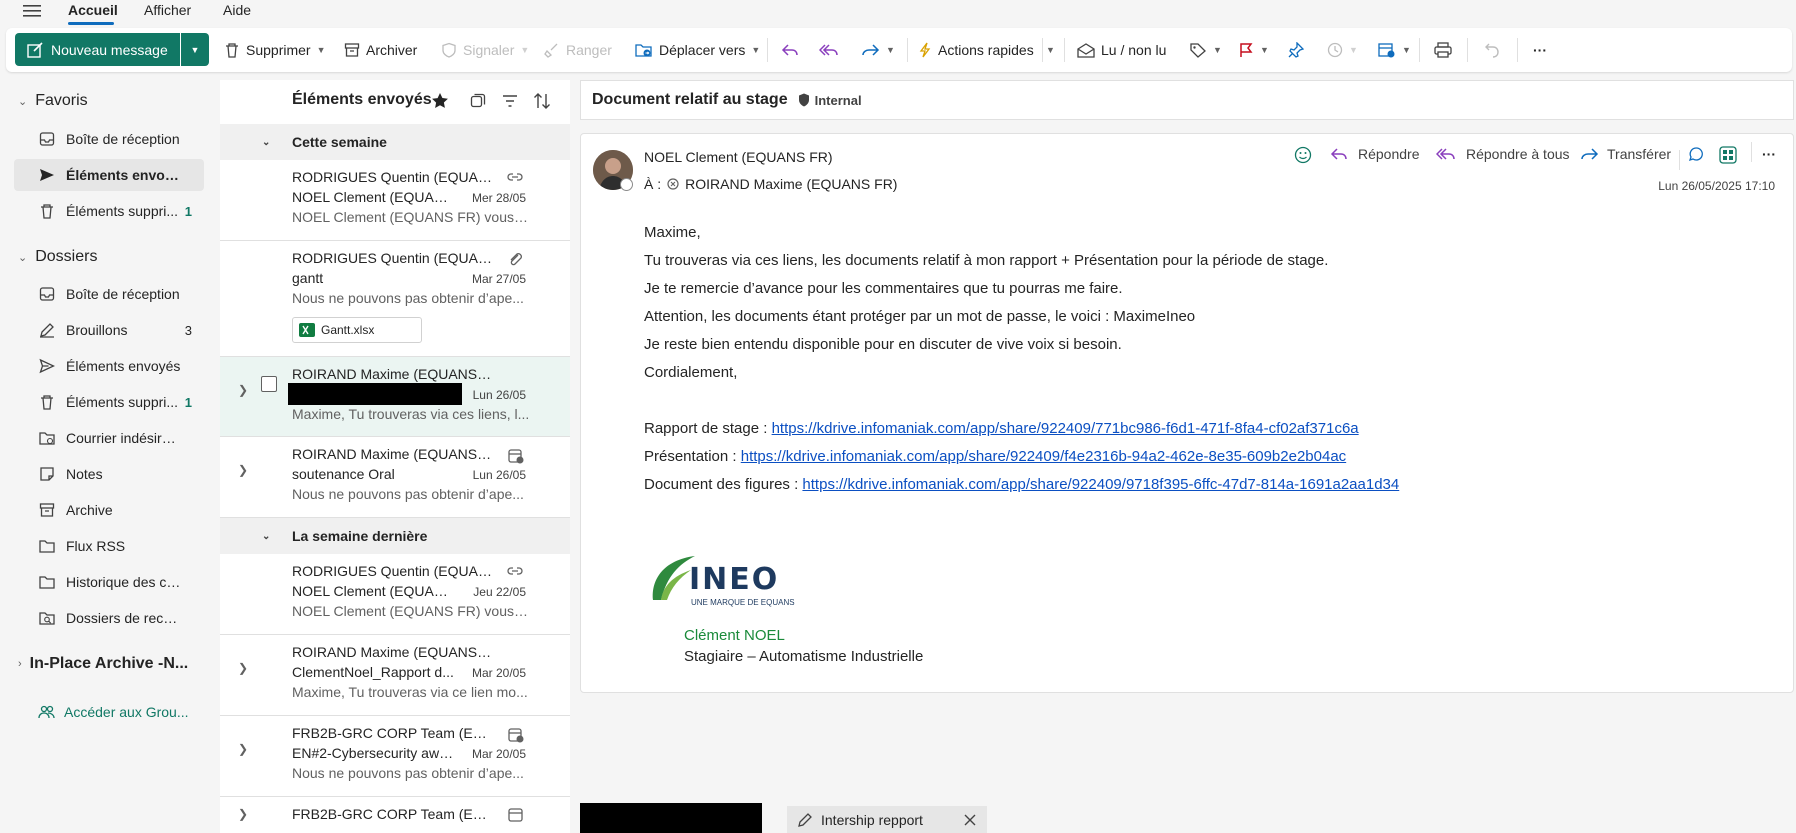 Image resolution: width=1796 pixels, height=833 pixels. I want to click on email-subject: Document relatif au stage, so click(690, 99).